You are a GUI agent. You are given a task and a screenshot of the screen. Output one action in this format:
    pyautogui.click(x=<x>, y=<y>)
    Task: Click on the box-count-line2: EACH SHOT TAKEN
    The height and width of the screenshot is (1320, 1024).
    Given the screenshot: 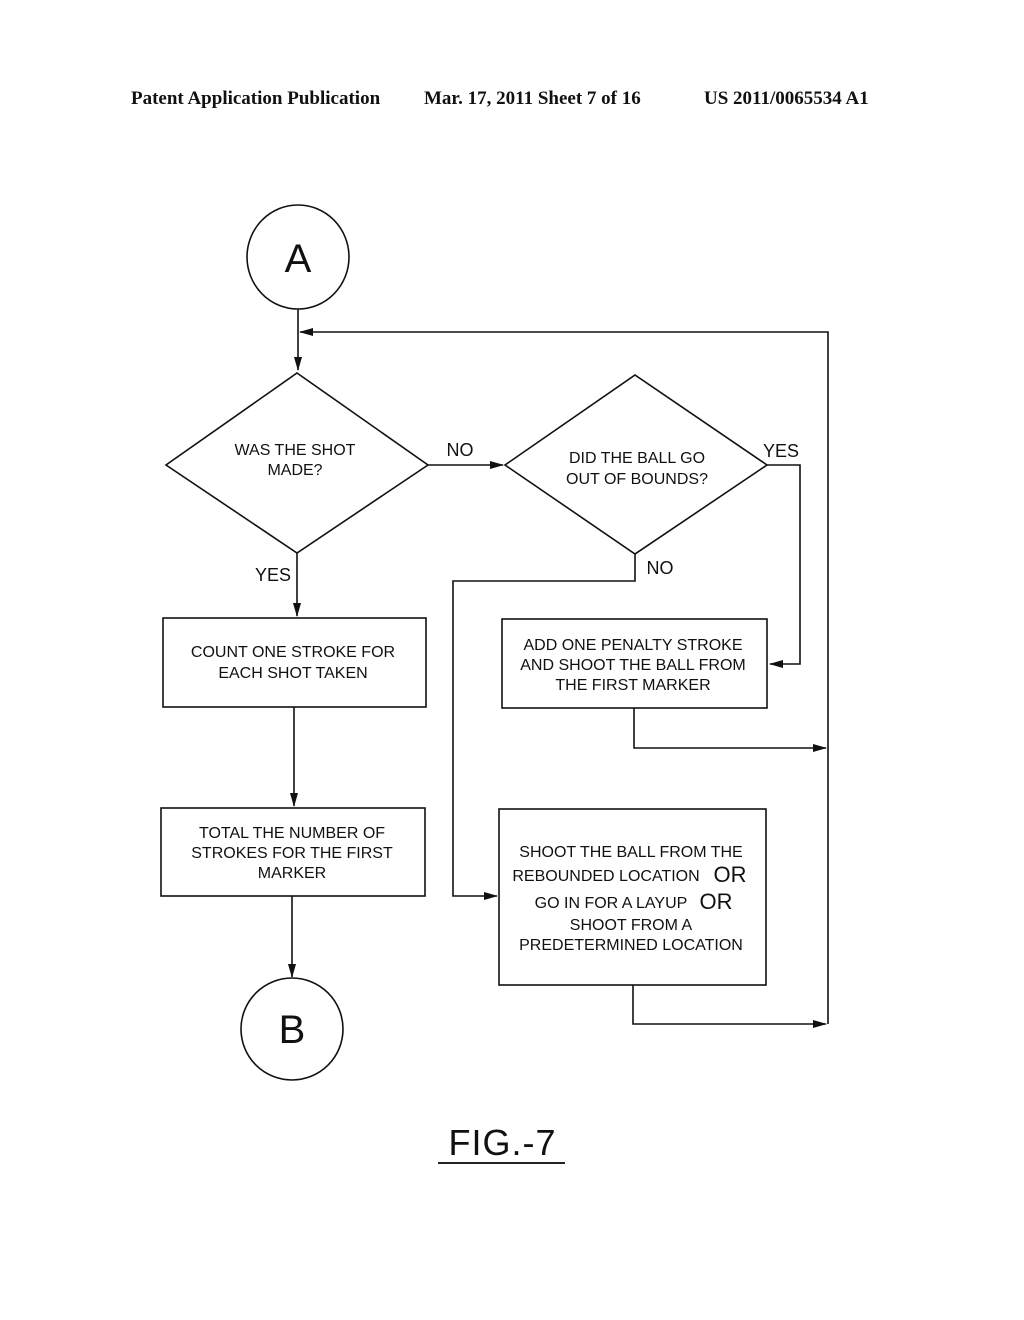 What is the action you would take?
    pyautogui.click(x=292, y=673)
    